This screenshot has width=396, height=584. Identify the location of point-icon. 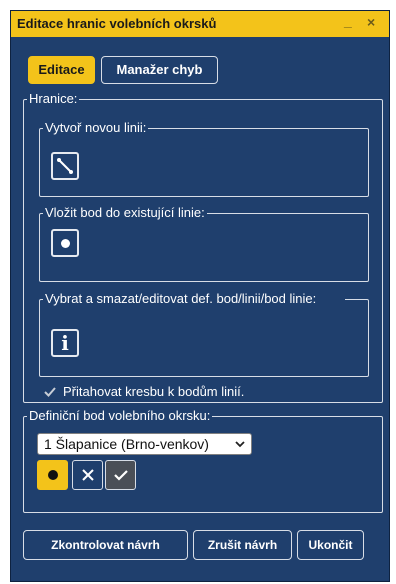
(65, 243).